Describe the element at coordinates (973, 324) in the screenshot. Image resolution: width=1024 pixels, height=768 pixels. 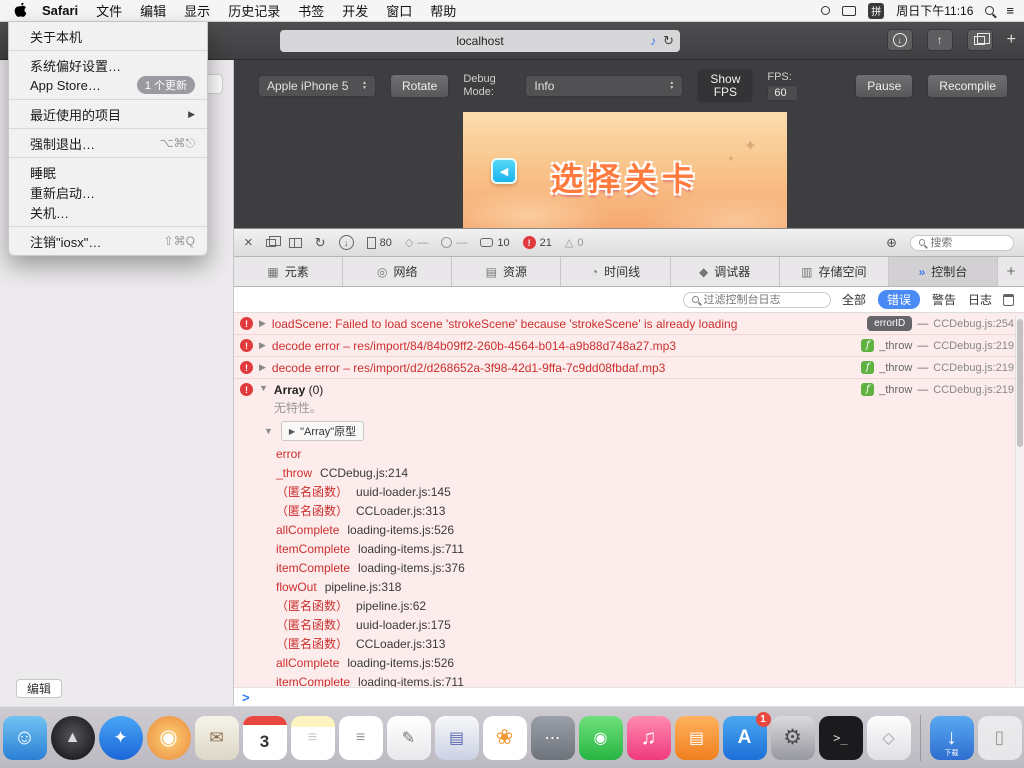
I see `source-link: CCDebug.js:254` at that location.